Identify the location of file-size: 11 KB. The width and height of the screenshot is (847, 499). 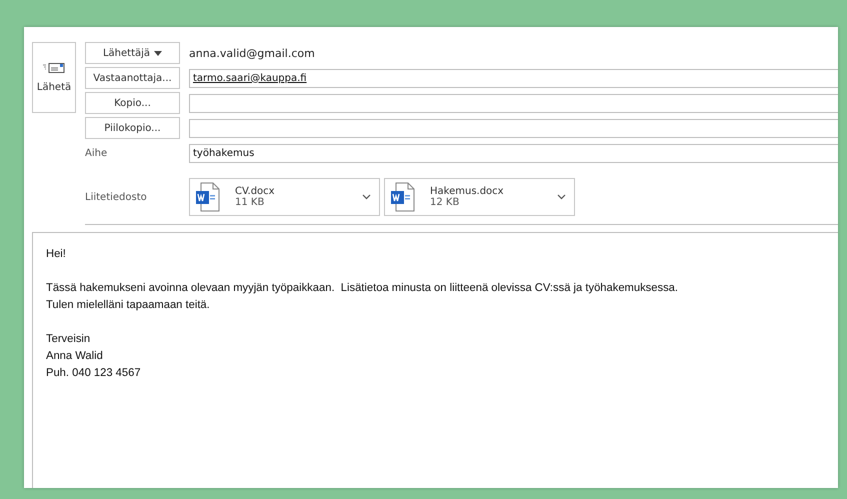
(250, 202).